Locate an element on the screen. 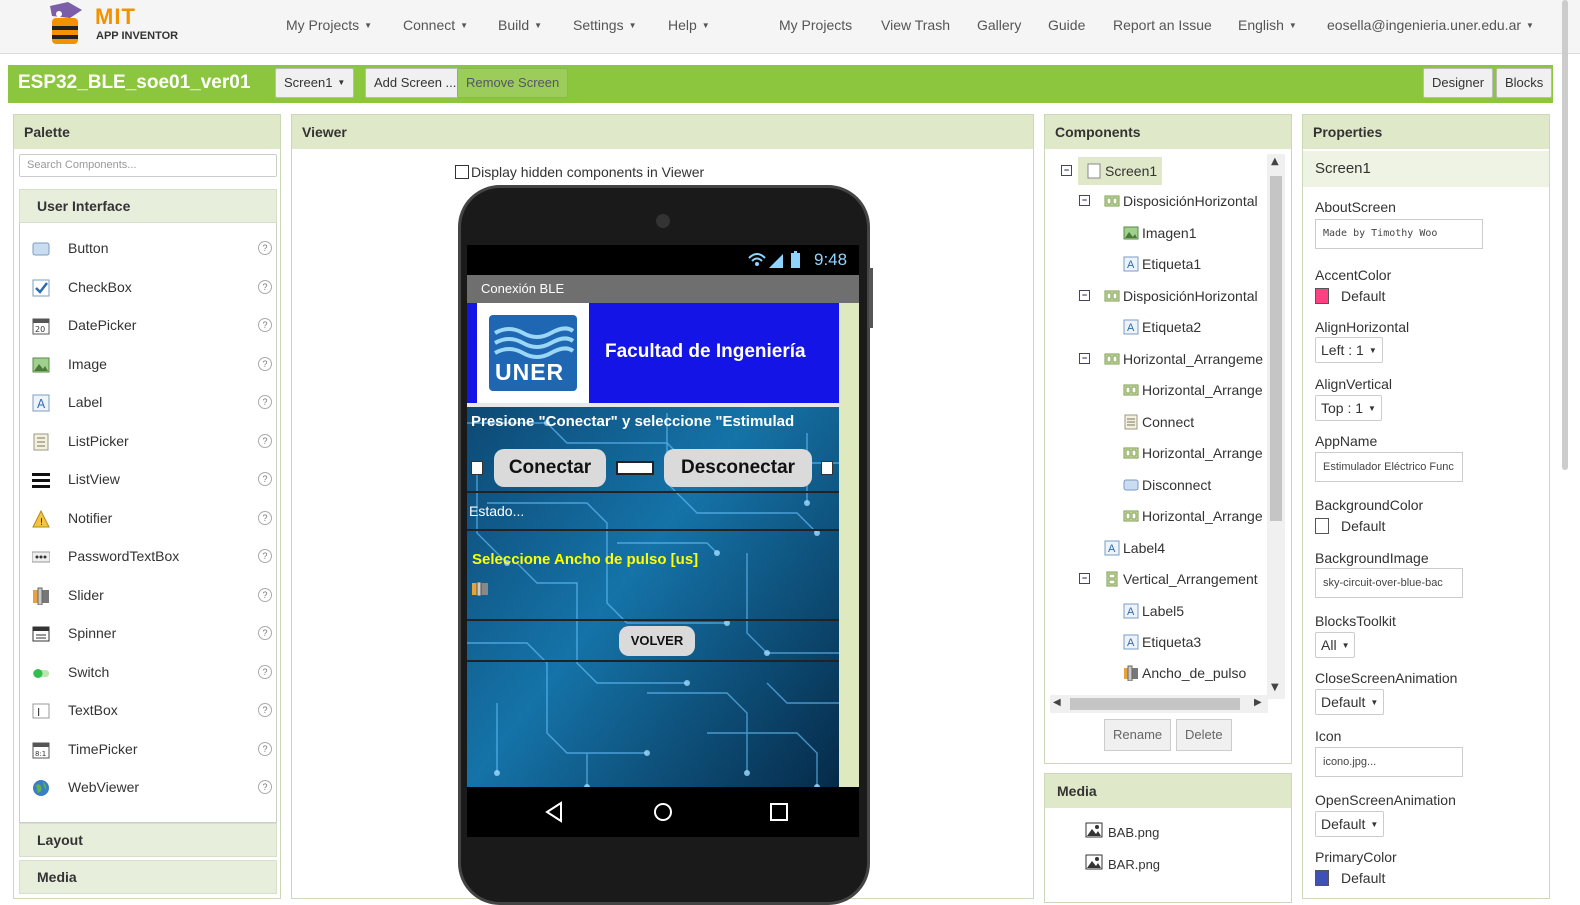 Image resolution: width=1580 pixels, height=905 pixels. blocks-button: Blocks is located at coordinates (1524, 83).